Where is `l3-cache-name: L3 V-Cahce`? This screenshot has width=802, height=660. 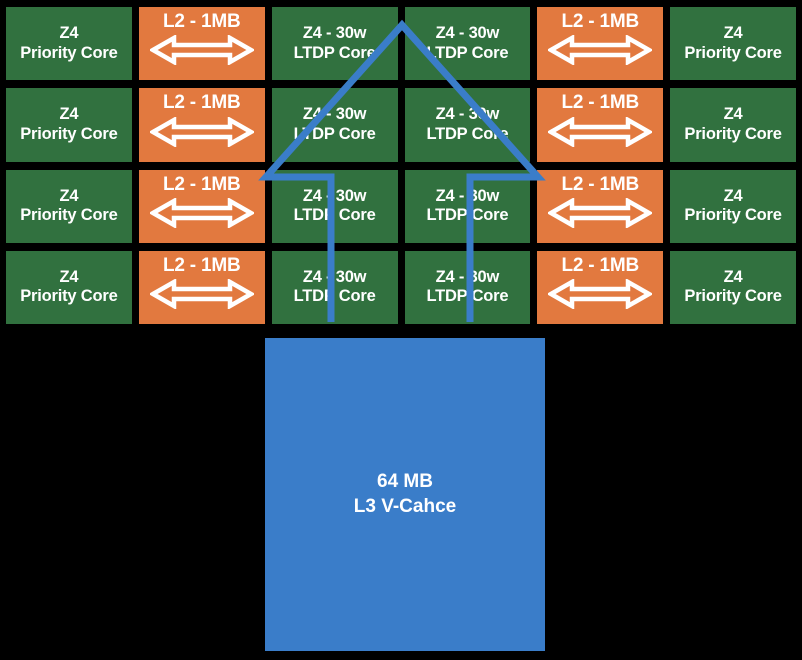 l3-cache-name: L3 V-Cahce is located at coordinates (405, 506).